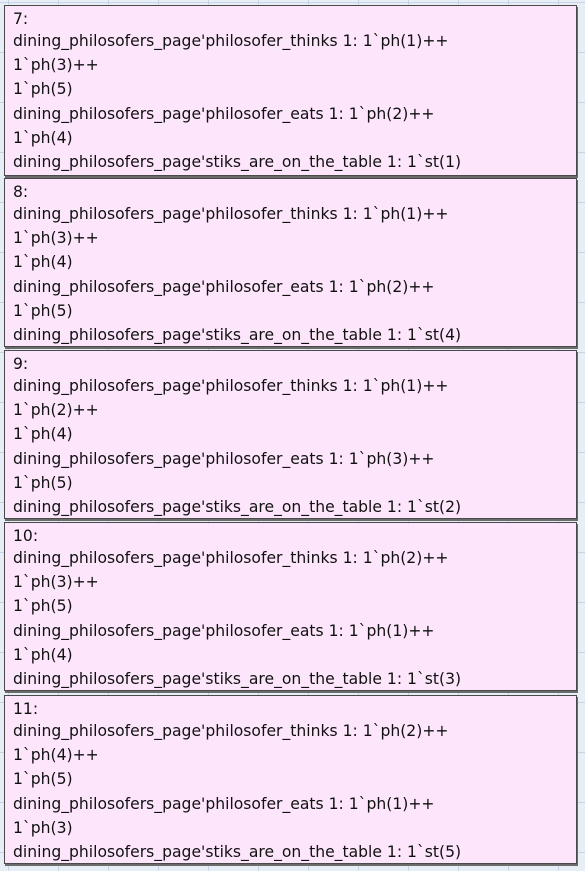 The height and width of the screenshot is (871, 585). What do you see at coordinates (21, 364) in the screenshot?
I see `state-id: 9:` at bounding box center [21, 364].